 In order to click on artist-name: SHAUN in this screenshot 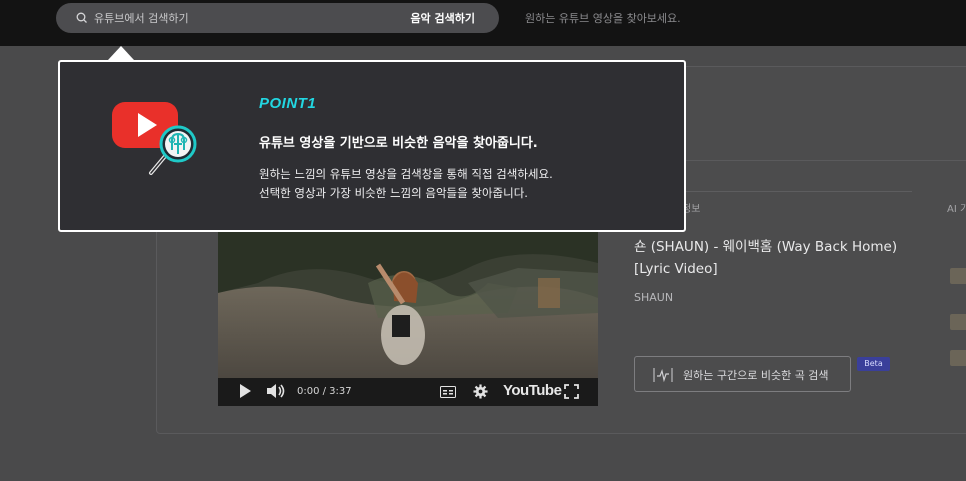, I will do `click(654, 297)`.